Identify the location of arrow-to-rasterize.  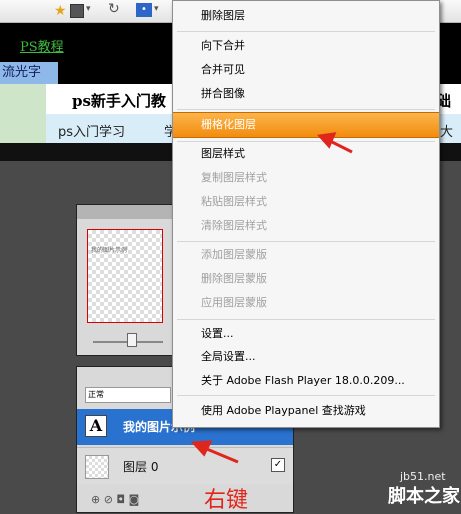
(335, 143).